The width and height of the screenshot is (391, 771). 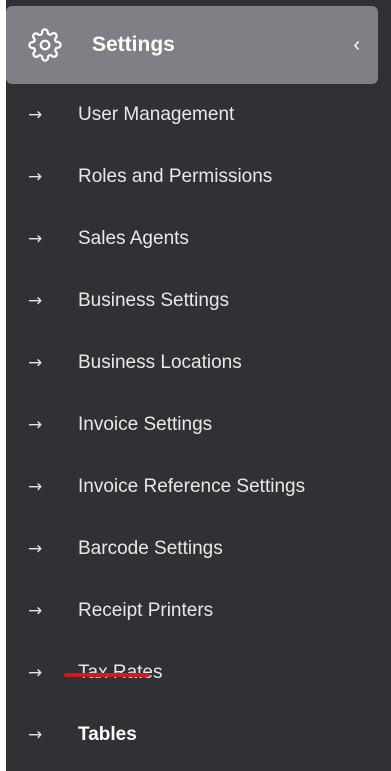 What do you see at coordinates (150, 548) in the screenshot?
I see `menu-item-label: Barcode Settings` at bounding box center [150, 548].